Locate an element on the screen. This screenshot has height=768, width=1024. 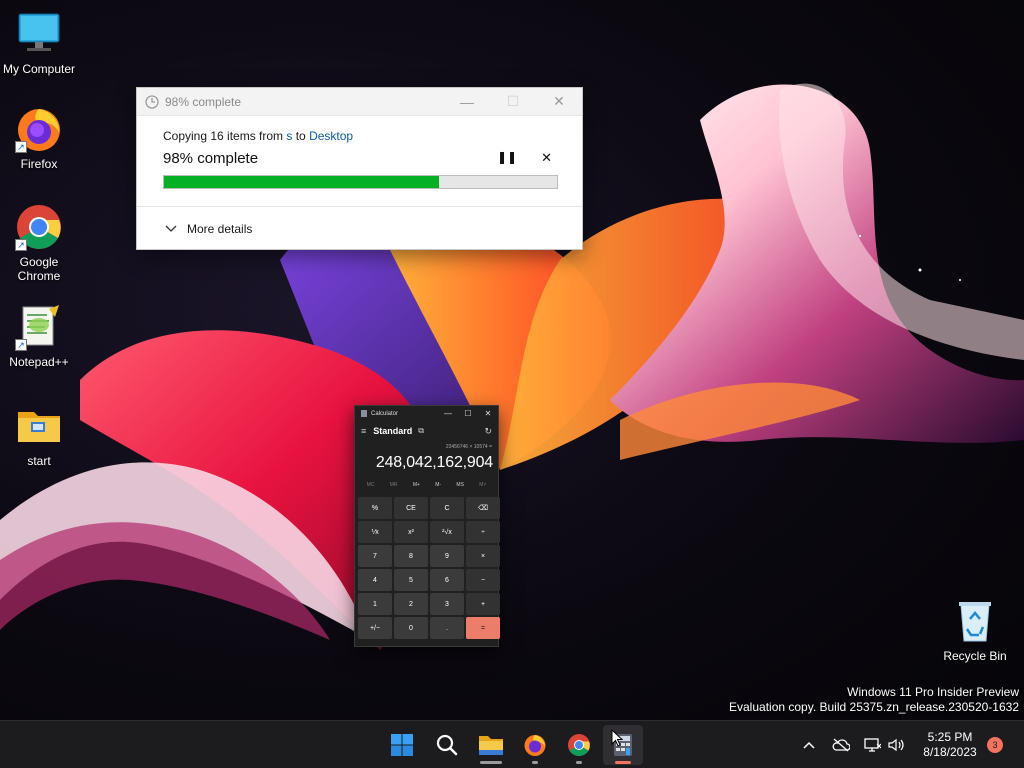
copy-progress-bar is located at coordinates (360, 182).